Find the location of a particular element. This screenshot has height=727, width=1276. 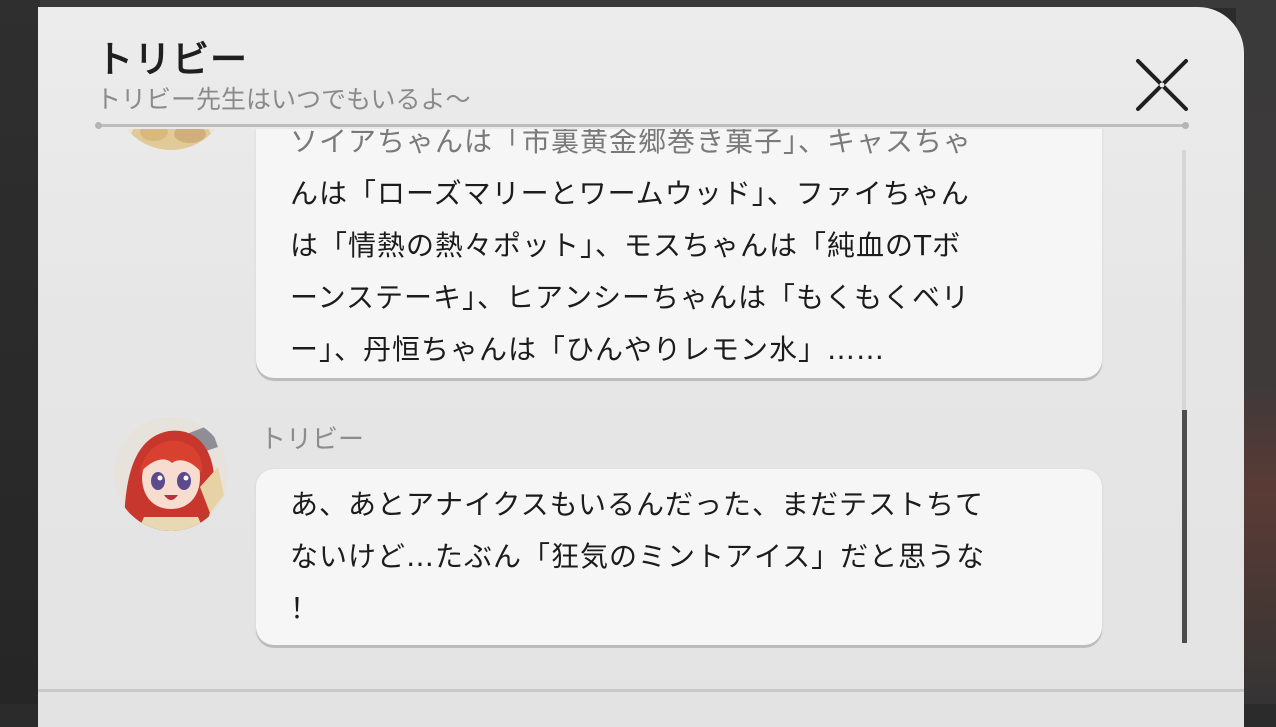

message-line: ！ is located at coordinates (305, 608).